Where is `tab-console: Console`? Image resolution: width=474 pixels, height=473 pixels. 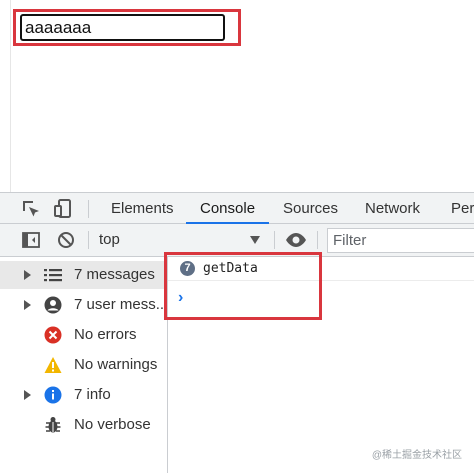
tab-console: Console is located at coordinates (227, 208).